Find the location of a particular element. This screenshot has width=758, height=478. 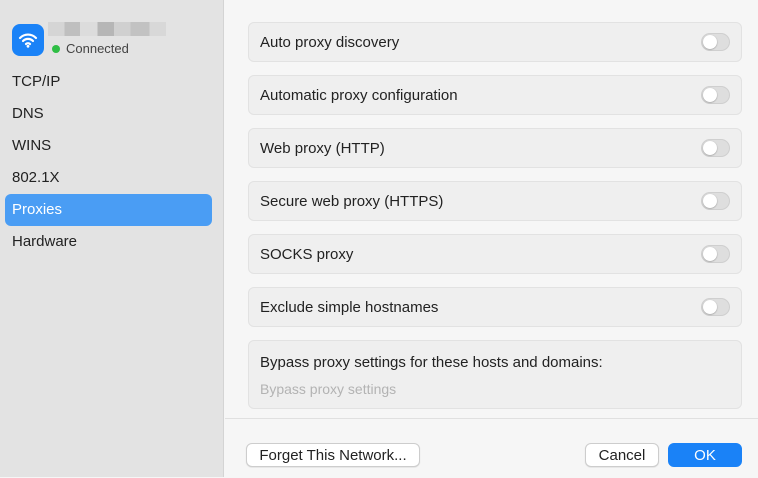

exclude-simple-hostnames-label: Exclude simple hostnames is located at coordinates (349, 307).